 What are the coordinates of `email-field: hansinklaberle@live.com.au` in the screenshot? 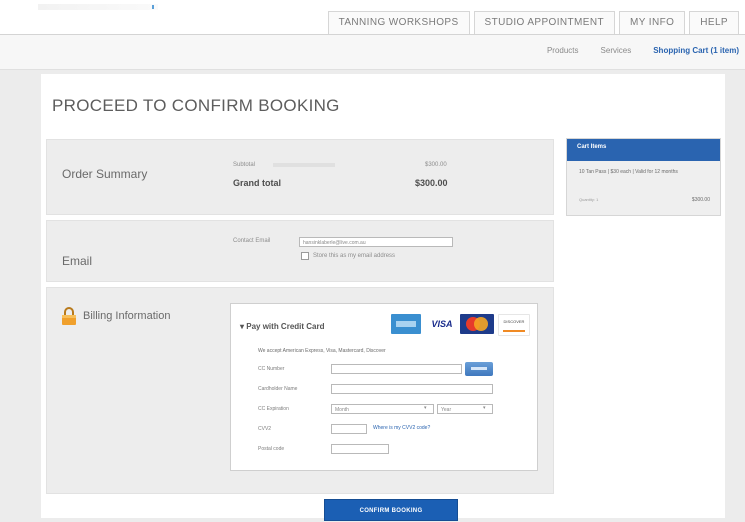 It's located at (376, 242).